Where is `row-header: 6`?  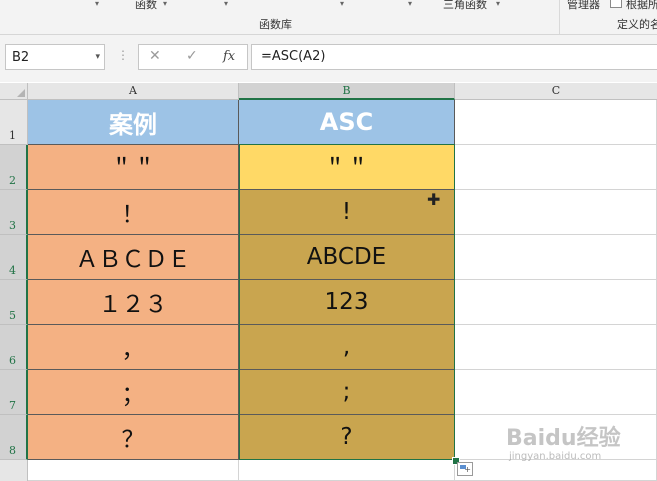
row-header: 6 is located at coordinates (14, 347).